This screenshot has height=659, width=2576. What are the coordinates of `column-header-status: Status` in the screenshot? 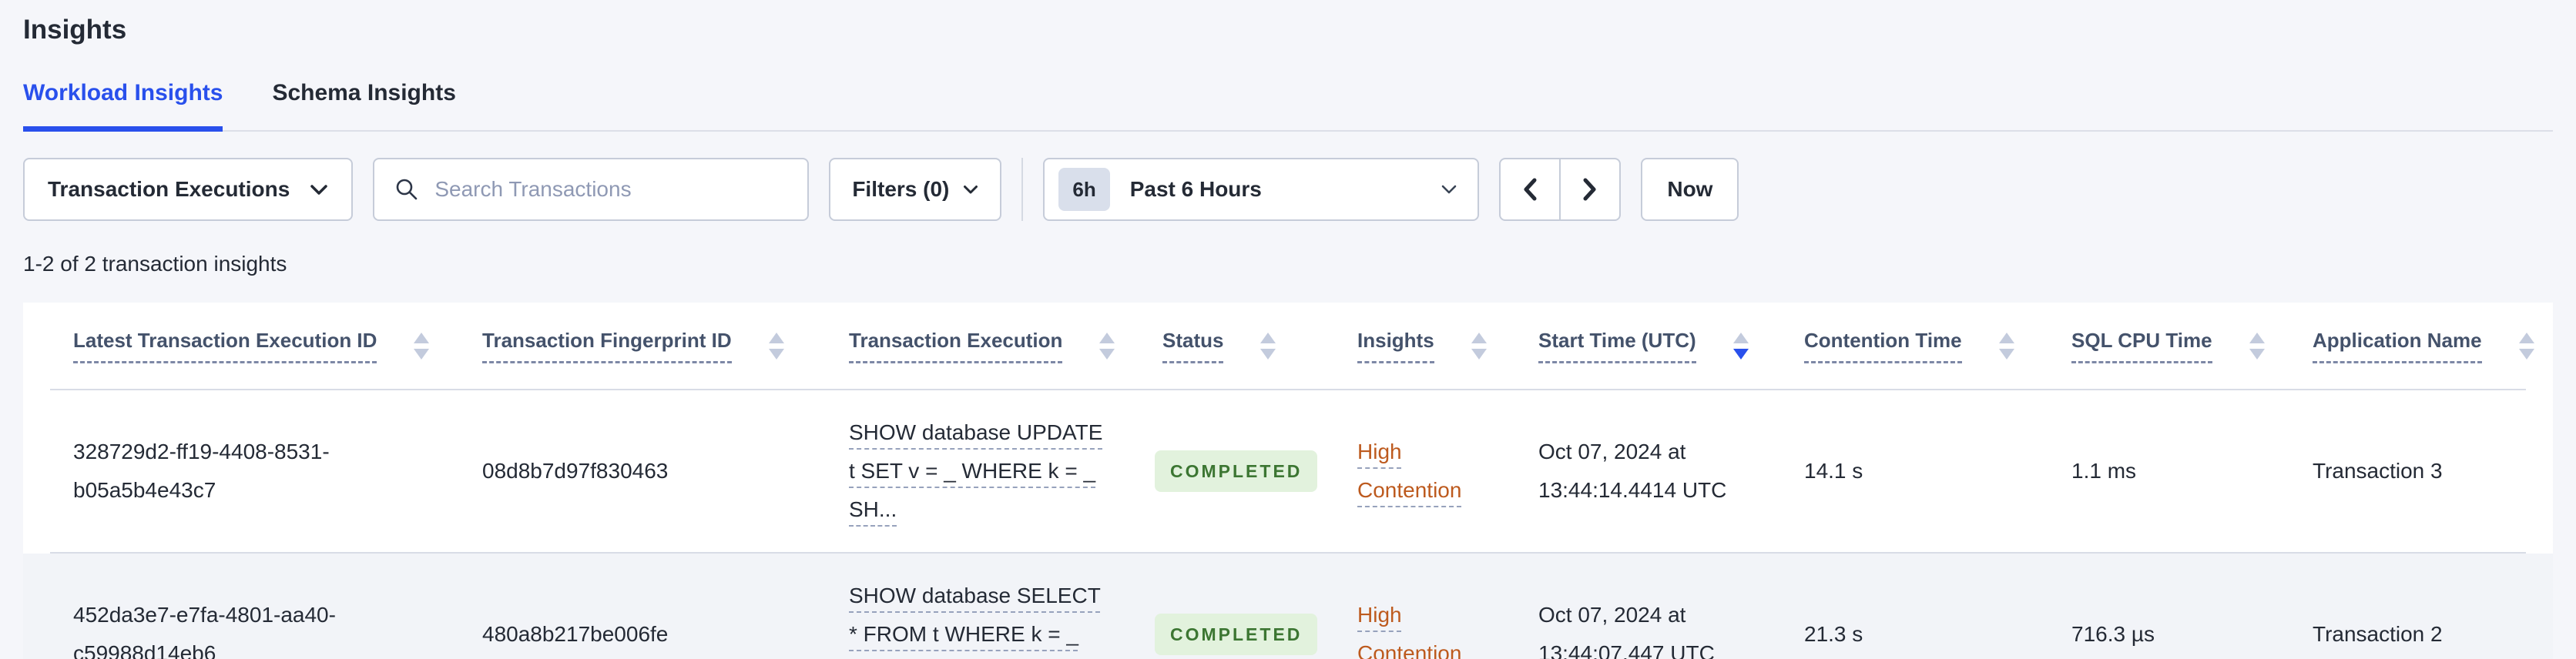 It's located at (1236, 345).